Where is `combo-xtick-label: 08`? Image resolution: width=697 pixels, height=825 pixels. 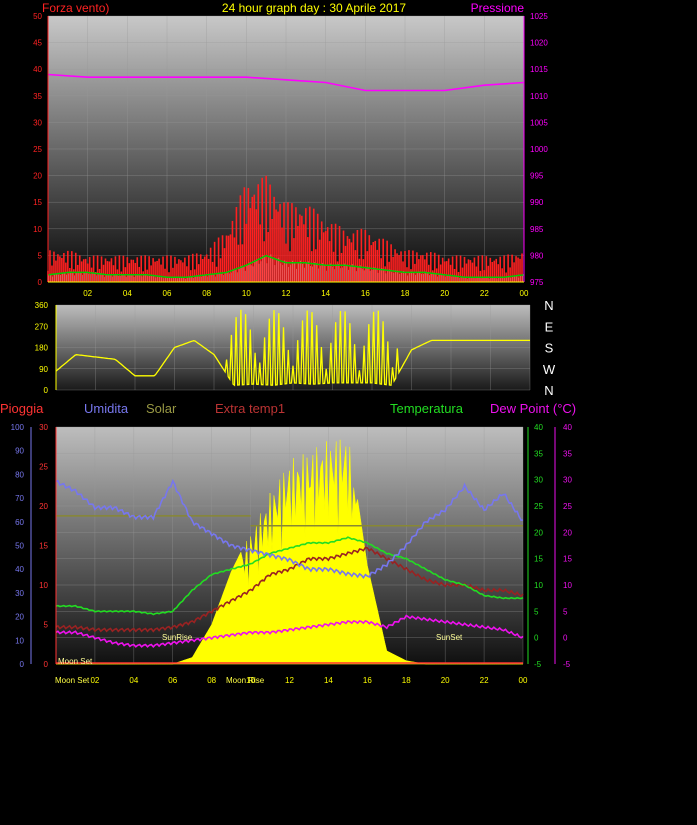
combo-xtick-label: 08 is located at coordinates (211, 680).